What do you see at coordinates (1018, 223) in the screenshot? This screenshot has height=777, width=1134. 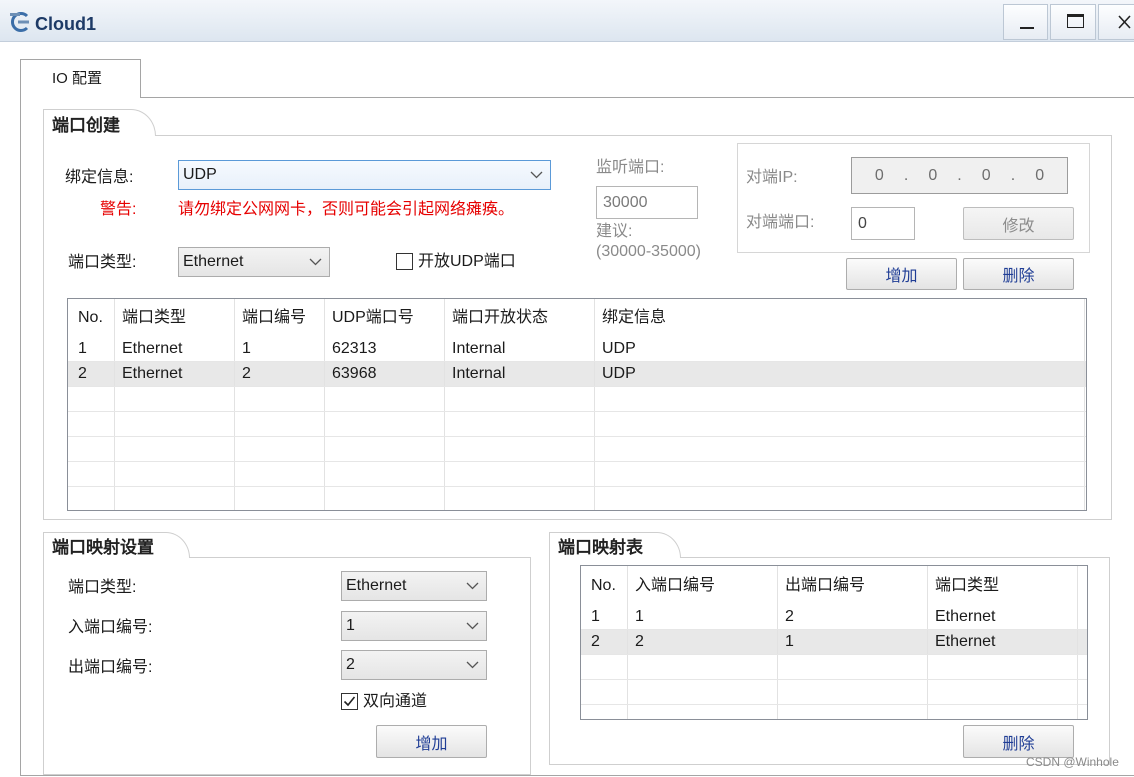 I see `modify-button: 修改` at bounding box center [1018, 223].